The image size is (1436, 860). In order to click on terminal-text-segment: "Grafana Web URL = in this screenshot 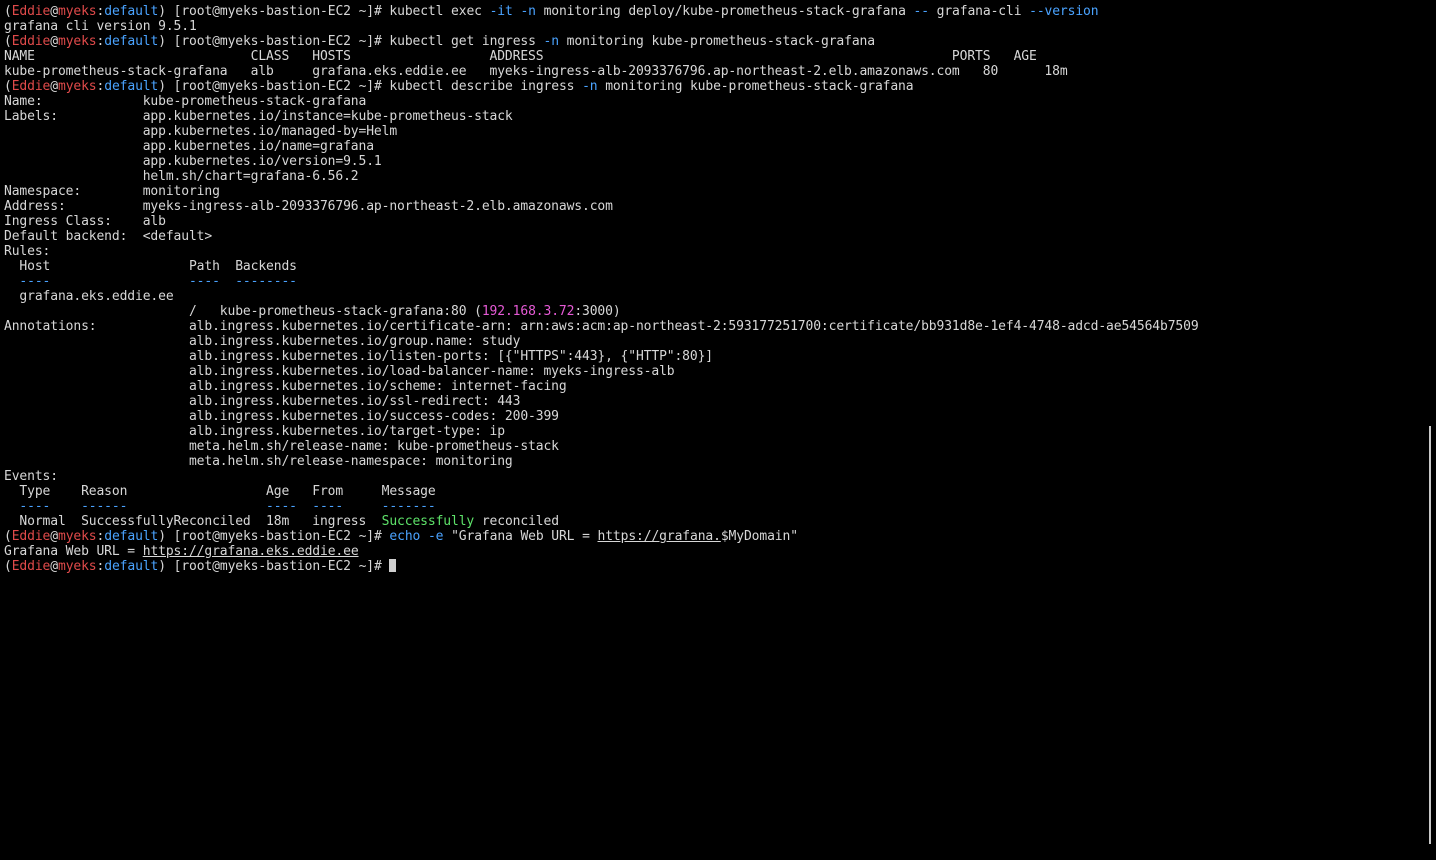, I will do `click(520, 536)`.